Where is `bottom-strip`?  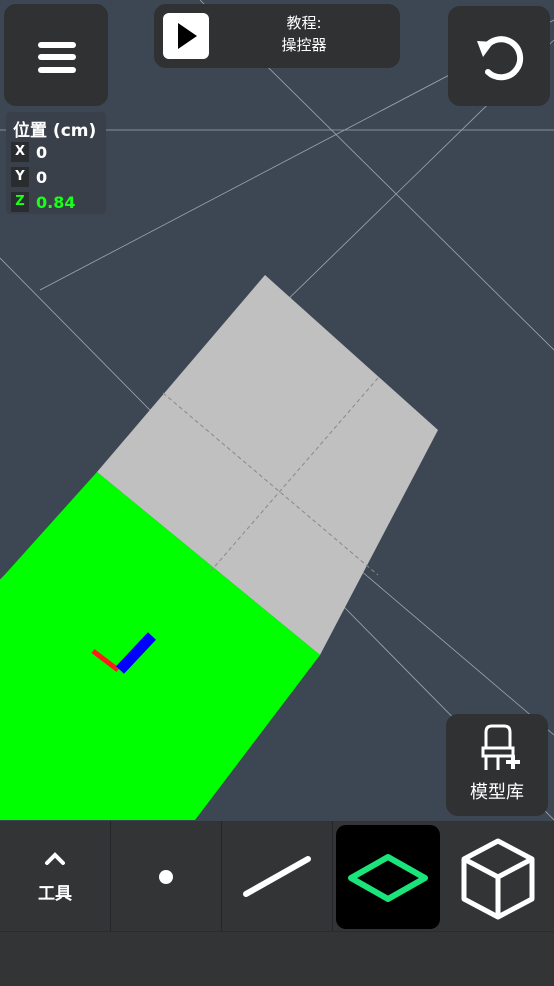 bottom-strip is located at coordinates (277, 958).